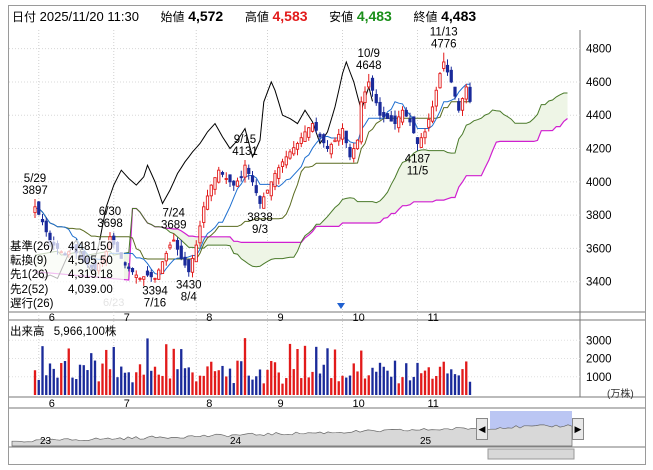  Describe the element at coordinates (90, 275) in the screenshot. I see `legend-value: 4,319.18` at that location.